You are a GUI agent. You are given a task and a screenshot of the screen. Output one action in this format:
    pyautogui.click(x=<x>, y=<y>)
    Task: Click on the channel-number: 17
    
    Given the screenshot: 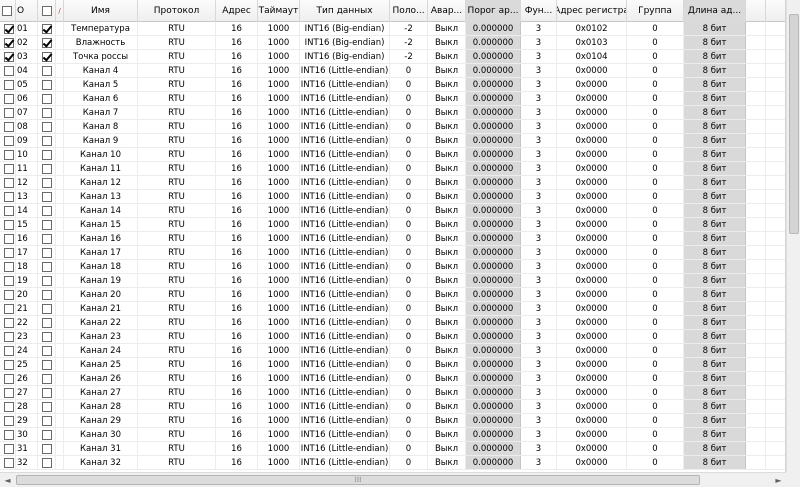 What is the action you would take?
    pyautogui.click(x=27, y=252)
    